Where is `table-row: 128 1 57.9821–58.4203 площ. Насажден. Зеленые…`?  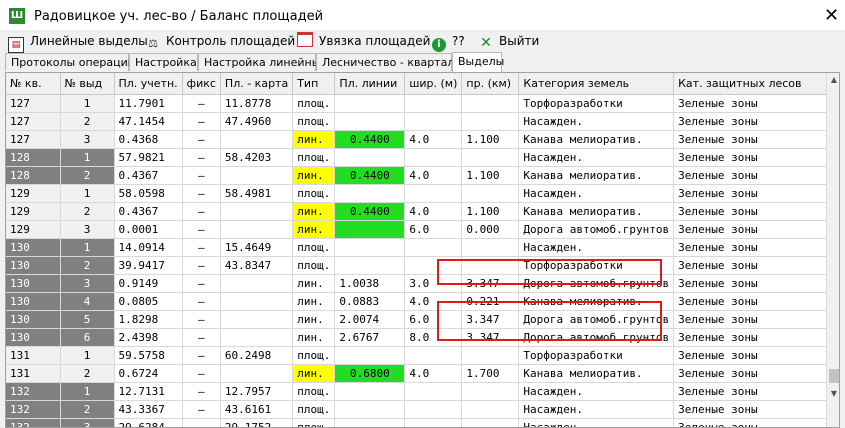
table-row: 128 1 57.9821–58.4203 площ. Насажден. Зеленые… is located at coordinates (419, 157).